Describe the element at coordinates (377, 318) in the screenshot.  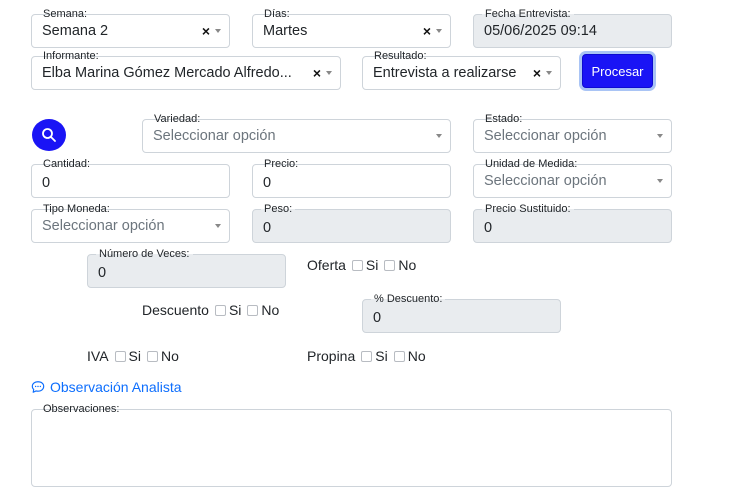
I see `porc-descuento-value: 0` at that location.